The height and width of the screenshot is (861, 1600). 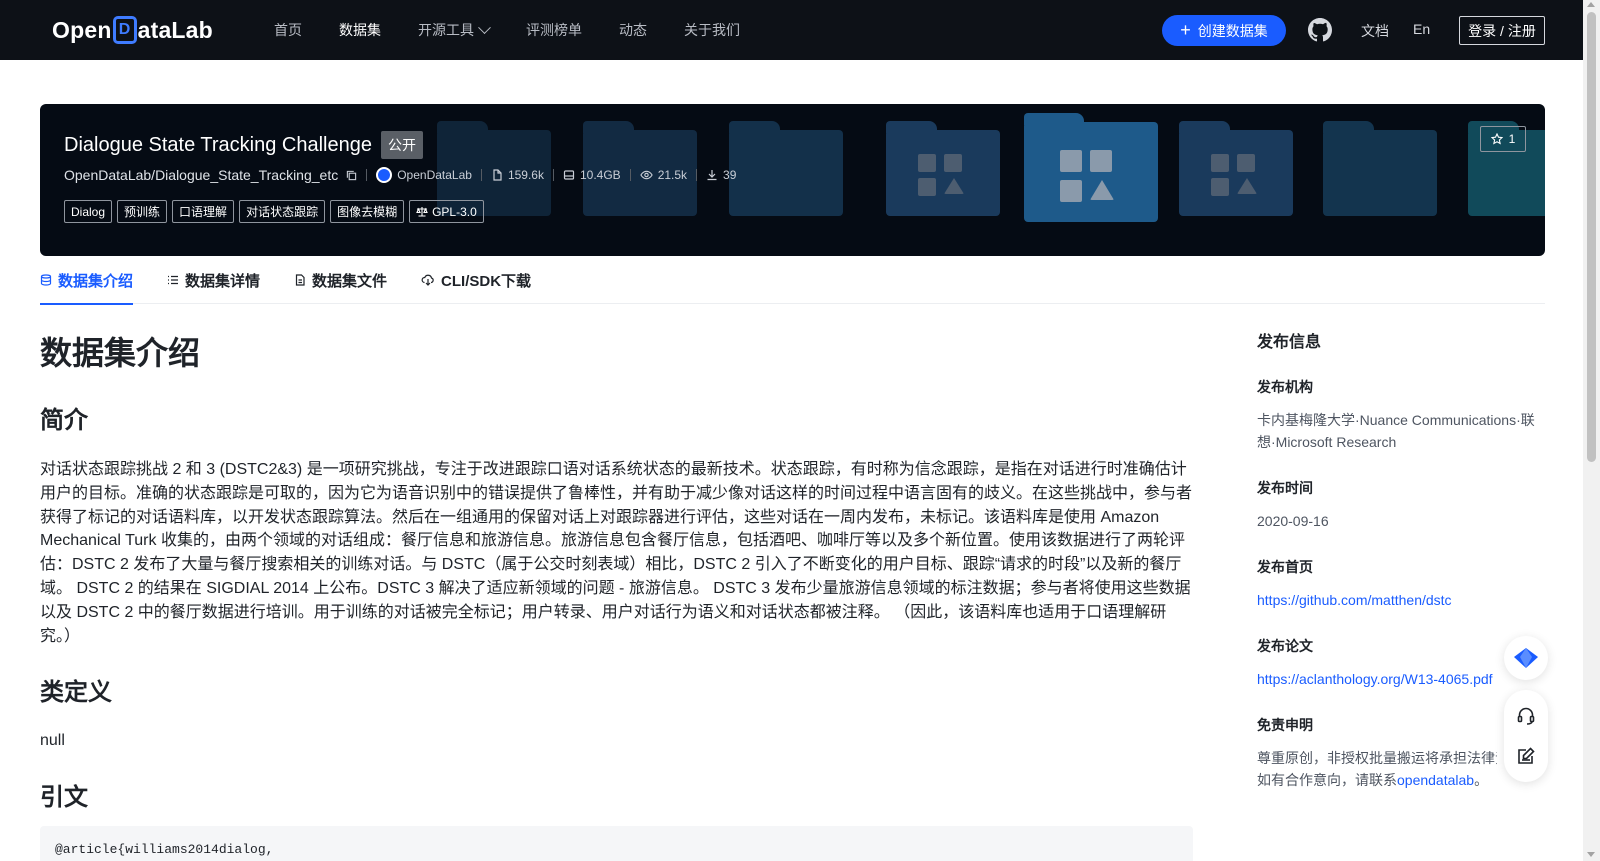 What do you see at coordinates (64, 420) in the screenshot?
I see `section-heading-intro: 简介` at bounding box center [64, 420].